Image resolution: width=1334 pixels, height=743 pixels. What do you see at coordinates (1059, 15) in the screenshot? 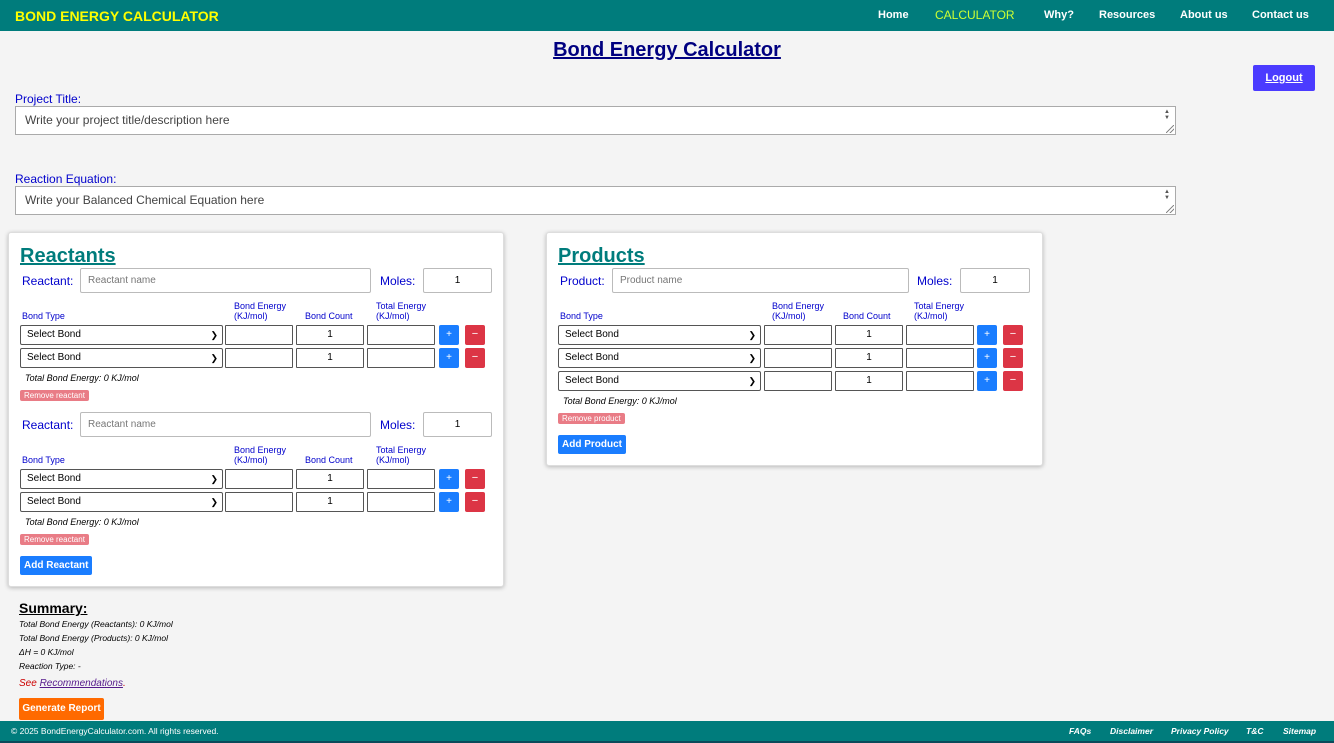
I see `nav-why: Why?` at bounding box center [1059, 15].